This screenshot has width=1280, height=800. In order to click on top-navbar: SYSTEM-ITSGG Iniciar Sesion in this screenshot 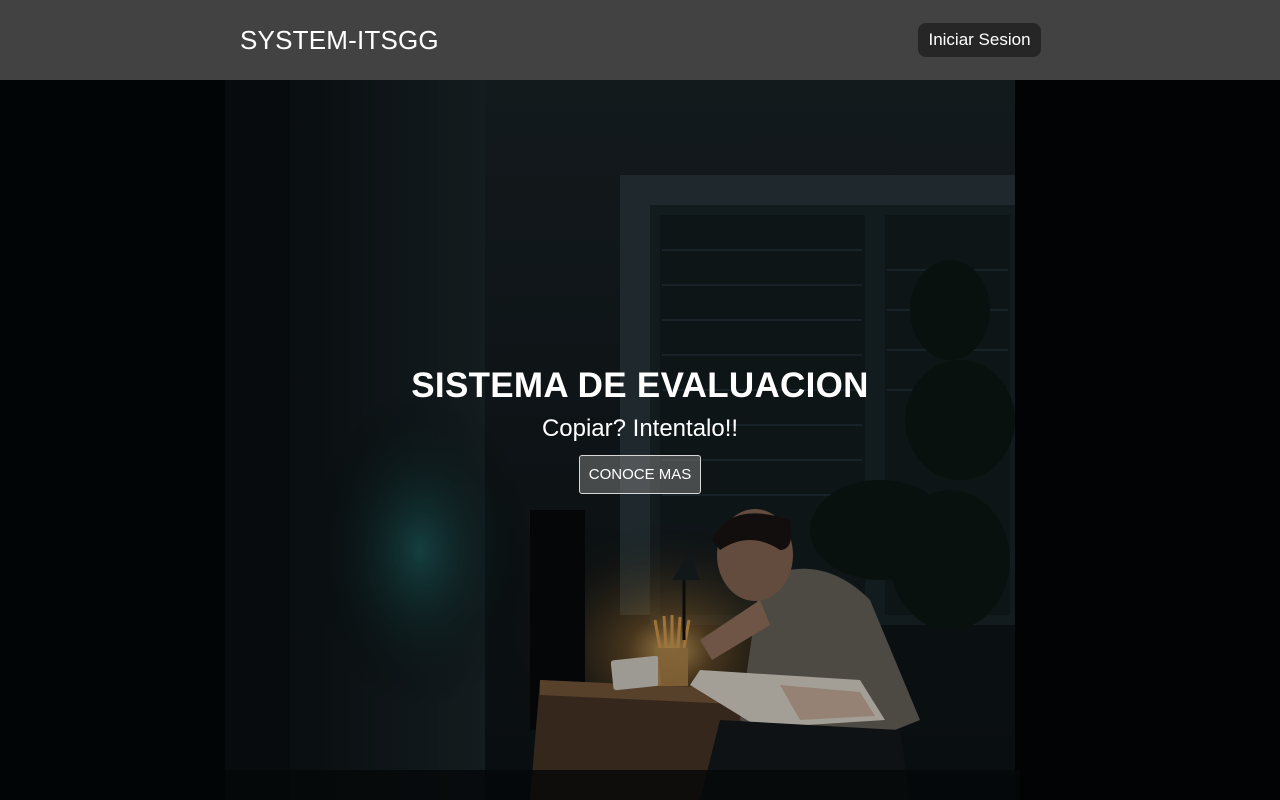, I will do `click(640, 40)`.